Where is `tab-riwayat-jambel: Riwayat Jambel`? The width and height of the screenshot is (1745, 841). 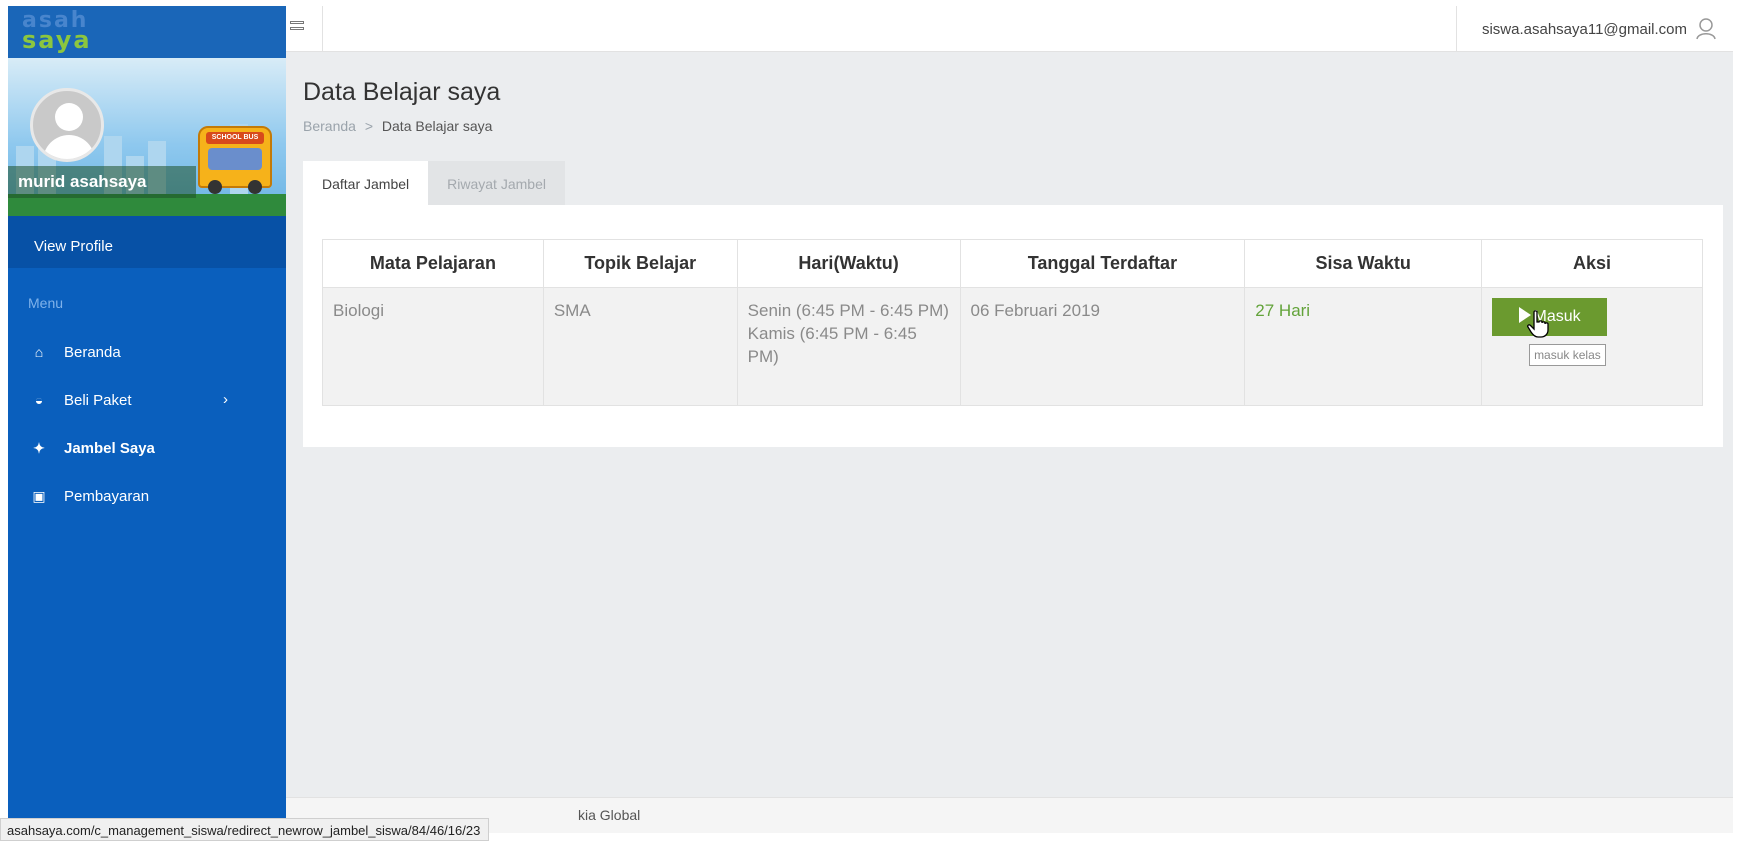 tab-riwayat-jambel: Riwayat Jambel is located at coordinates (496, 184).